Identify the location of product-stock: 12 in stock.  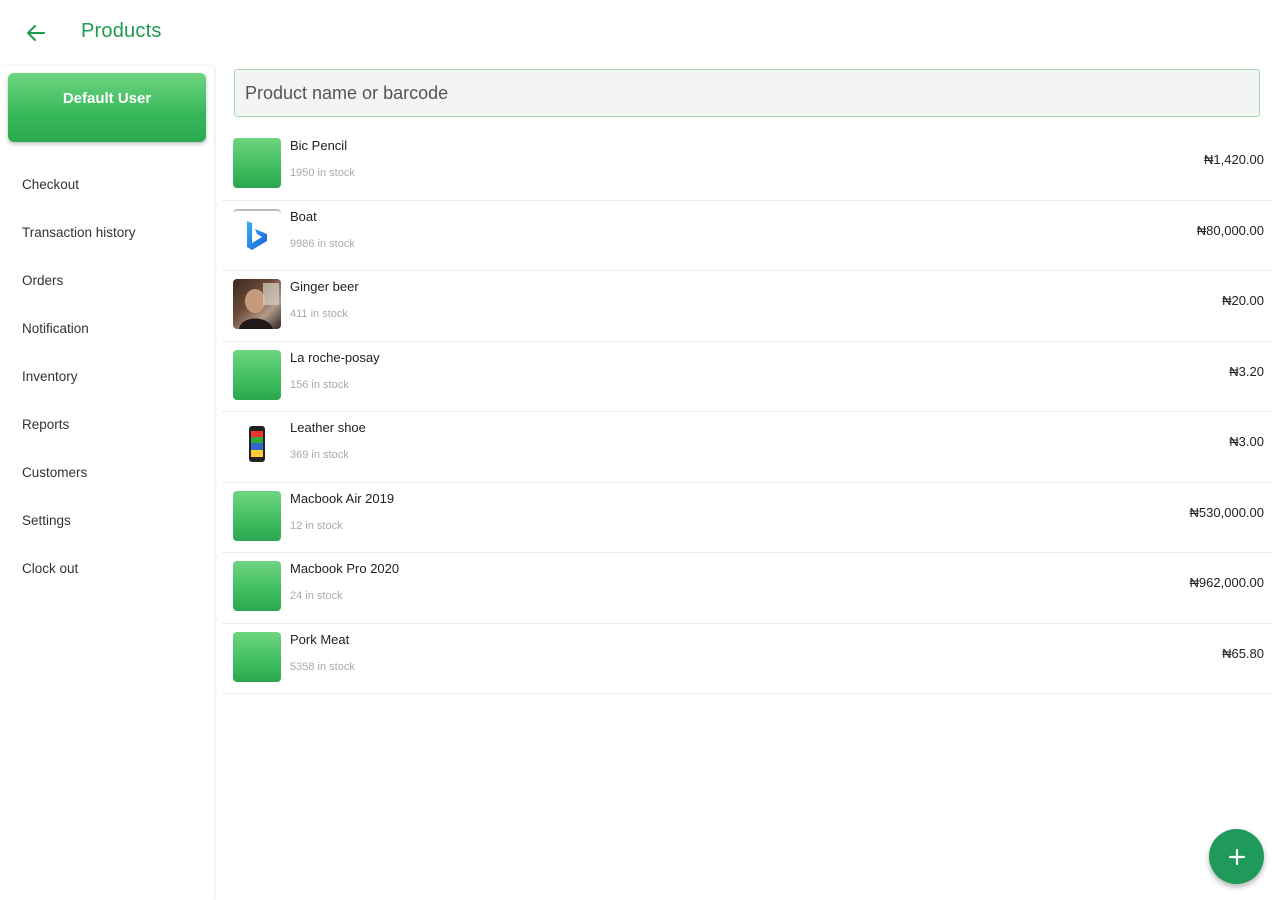
(316, 525).